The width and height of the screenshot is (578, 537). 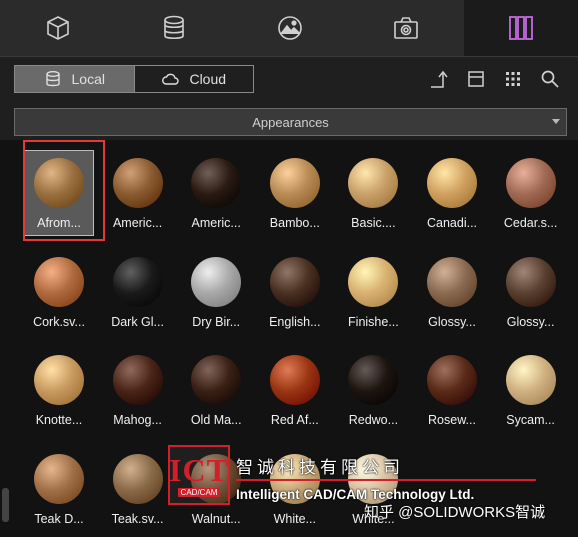 I want to click on grid-view-icon, so click(x=513, y=79).